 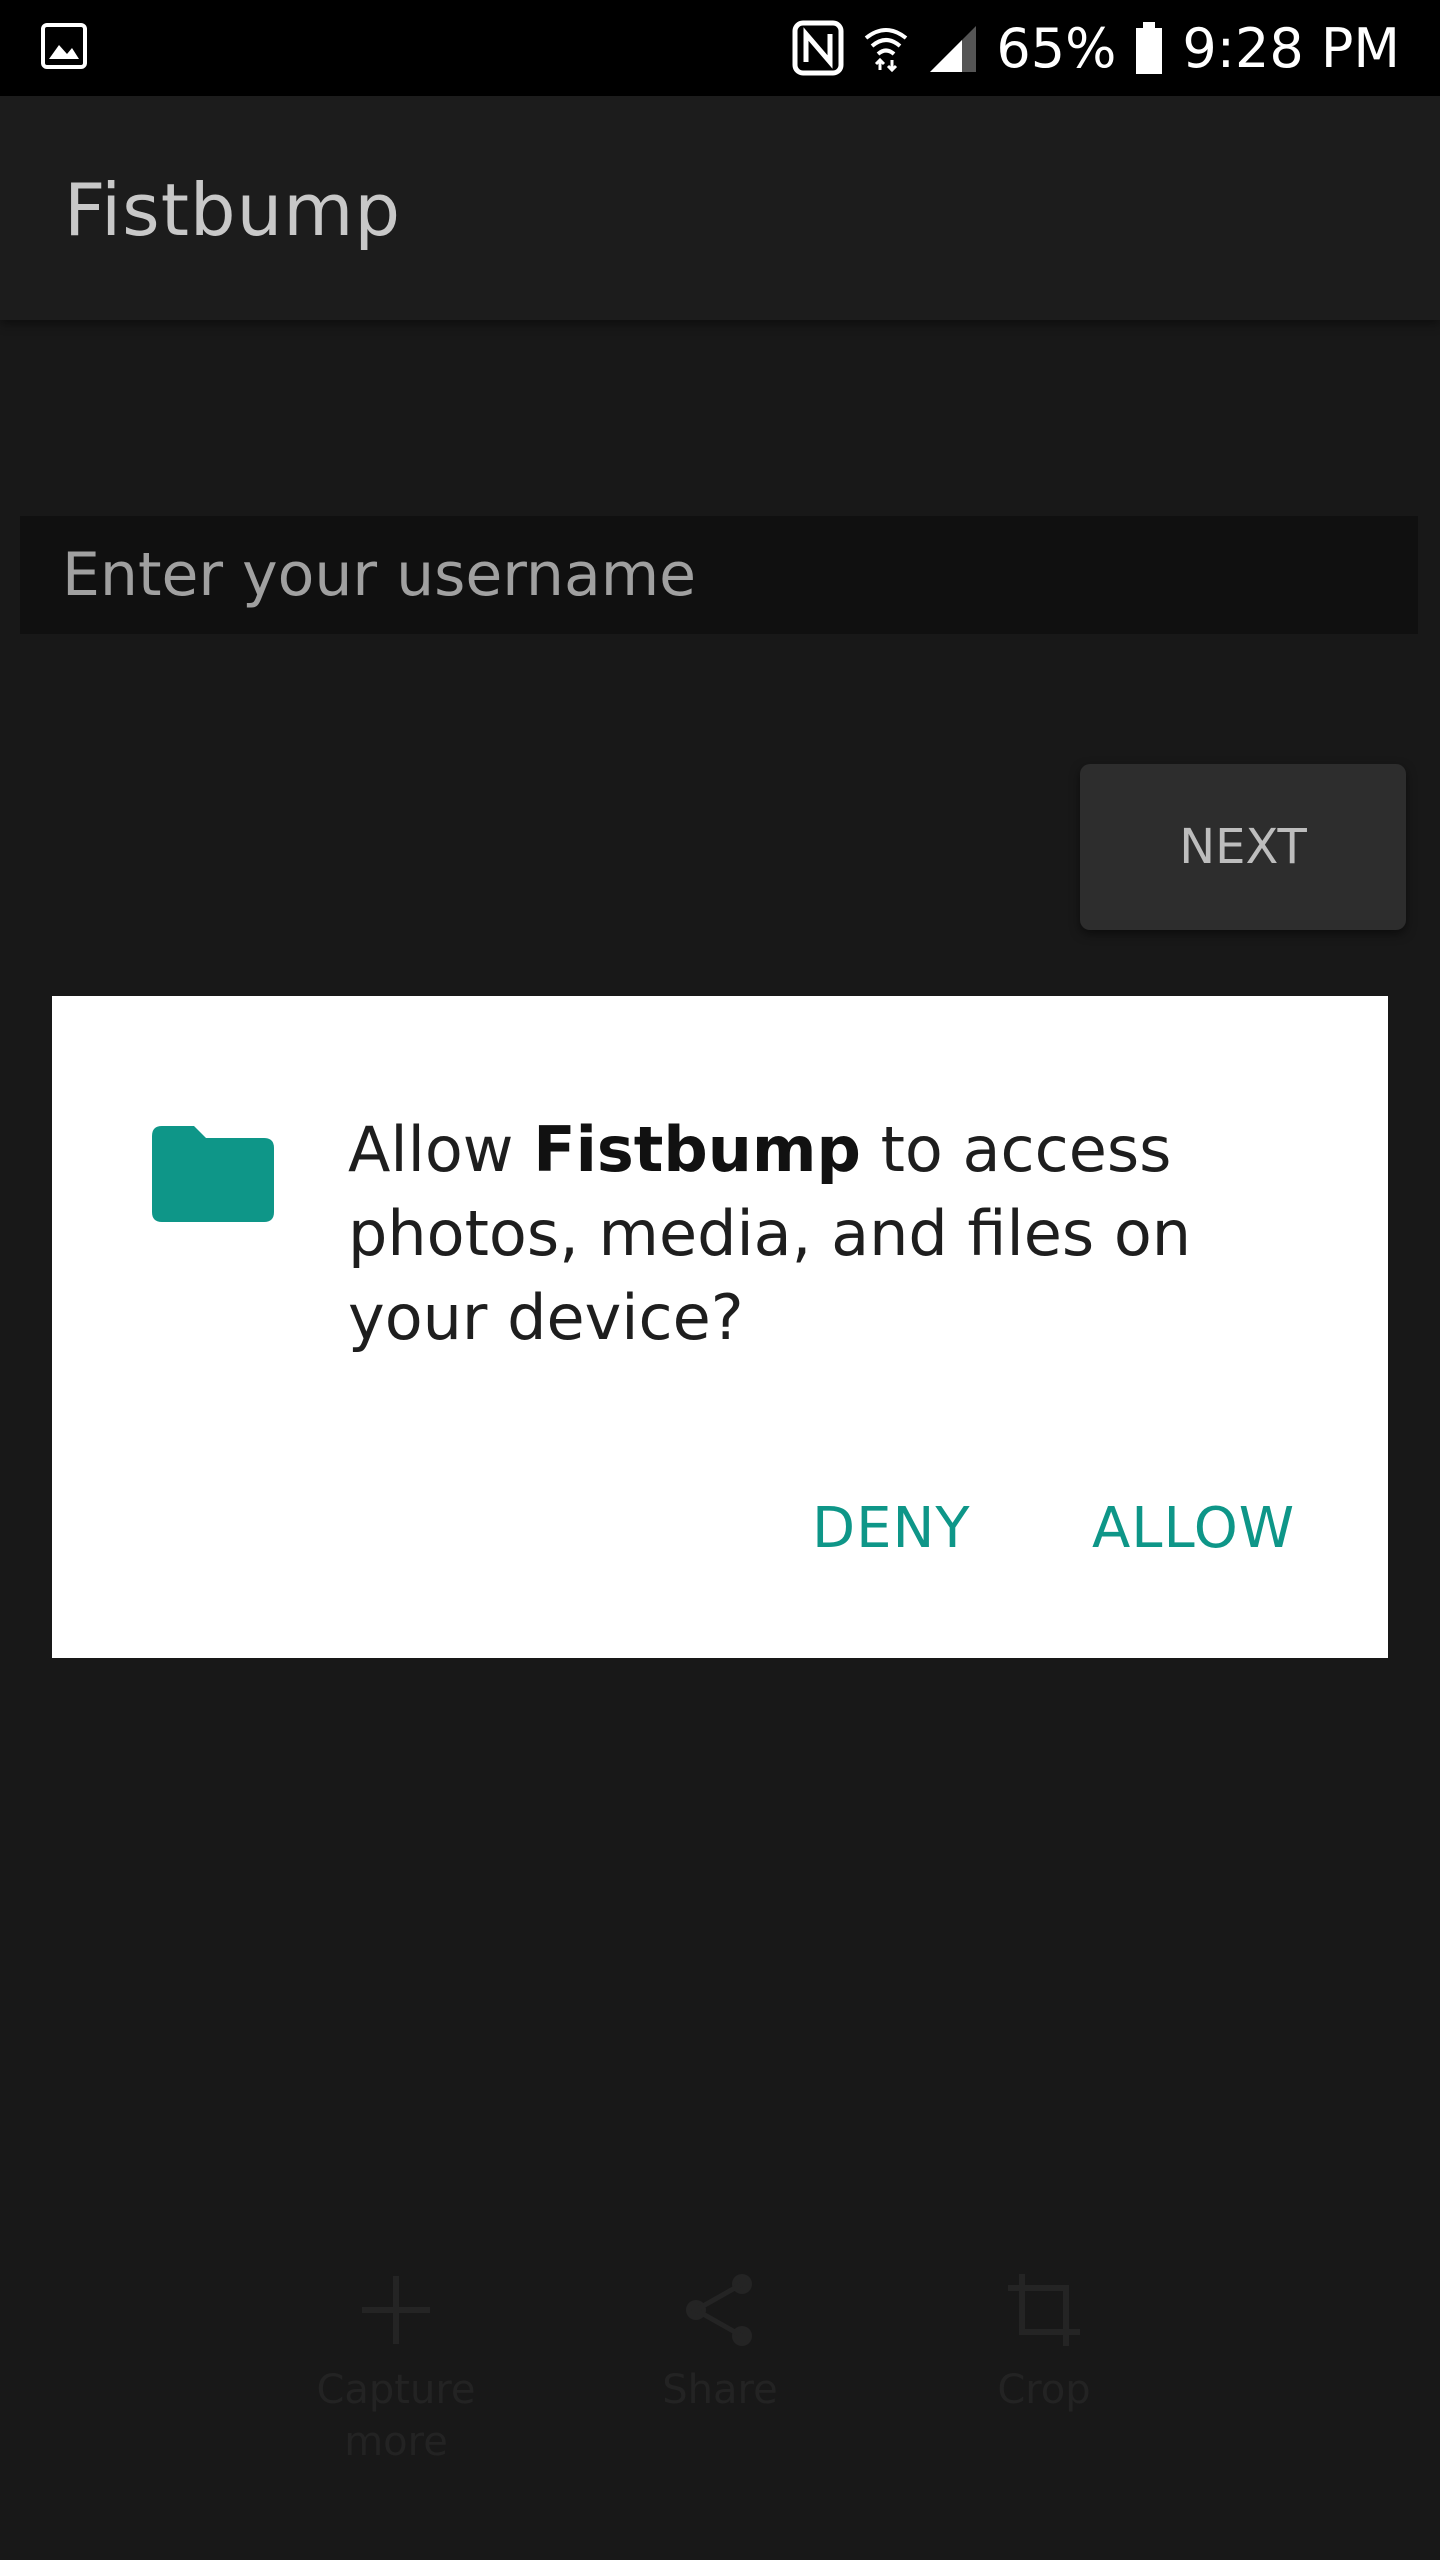 I want to click on crop-button: Crop, so click(x=1044, y=2343).